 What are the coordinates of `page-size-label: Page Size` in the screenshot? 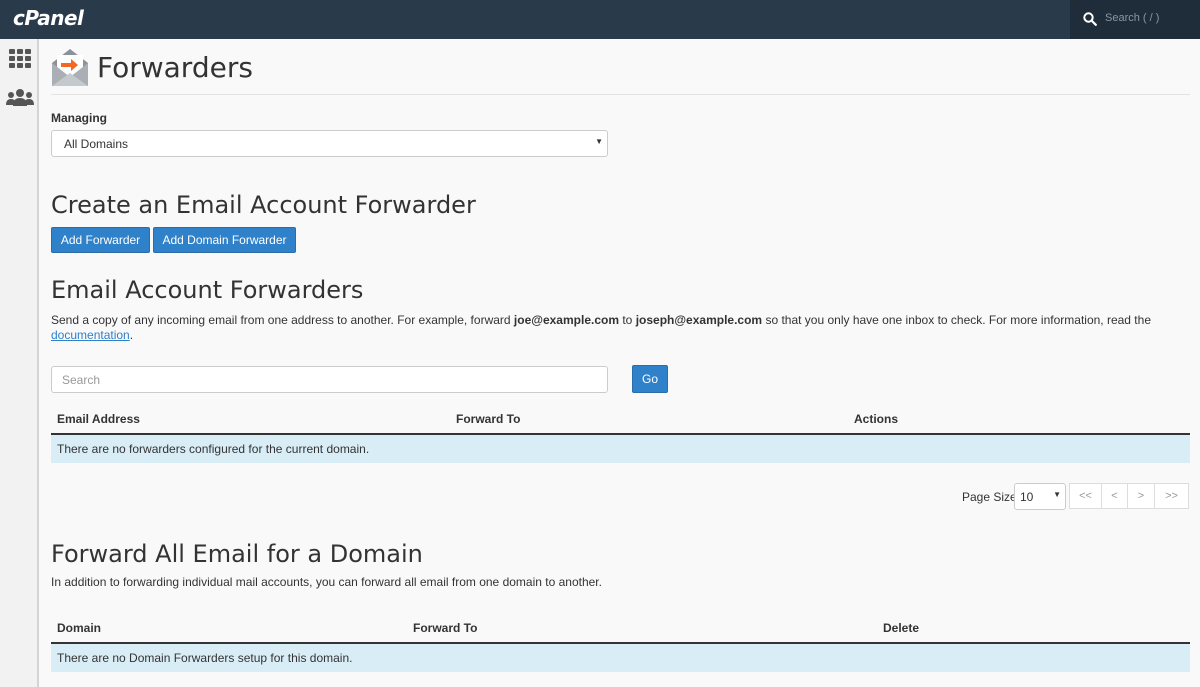 It's located at (989, 497).